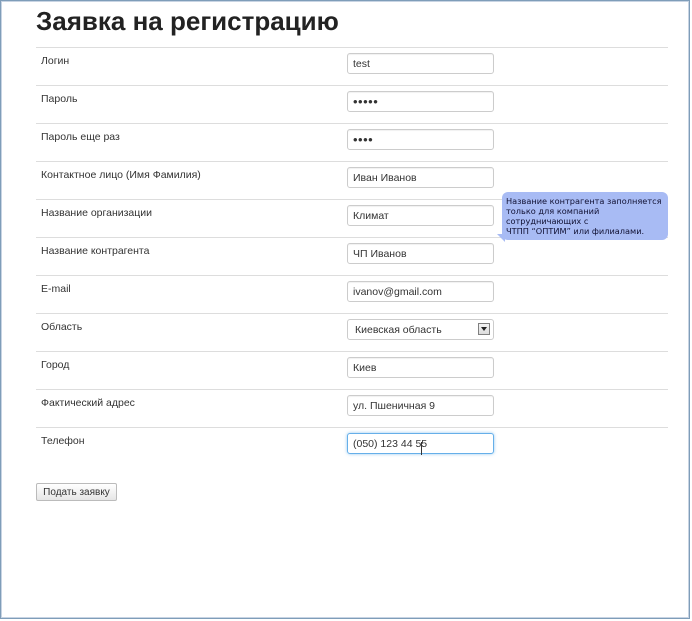 This screenshot has height=621, width=692. I want to click on form-row-region: Область Киевская область, so click(352, 332).